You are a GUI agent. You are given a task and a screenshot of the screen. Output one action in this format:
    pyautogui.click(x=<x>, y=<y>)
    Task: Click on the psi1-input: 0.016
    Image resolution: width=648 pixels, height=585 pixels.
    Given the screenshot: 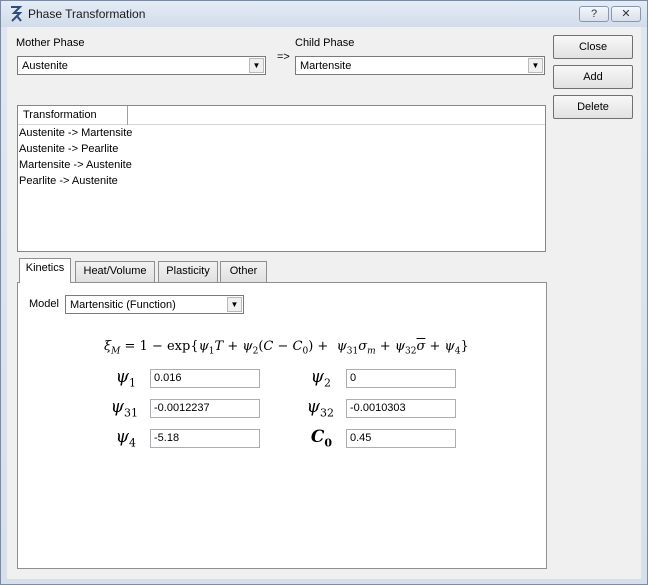 What is the action you would take?
    pyautogui.click(x=205, y=378)
    